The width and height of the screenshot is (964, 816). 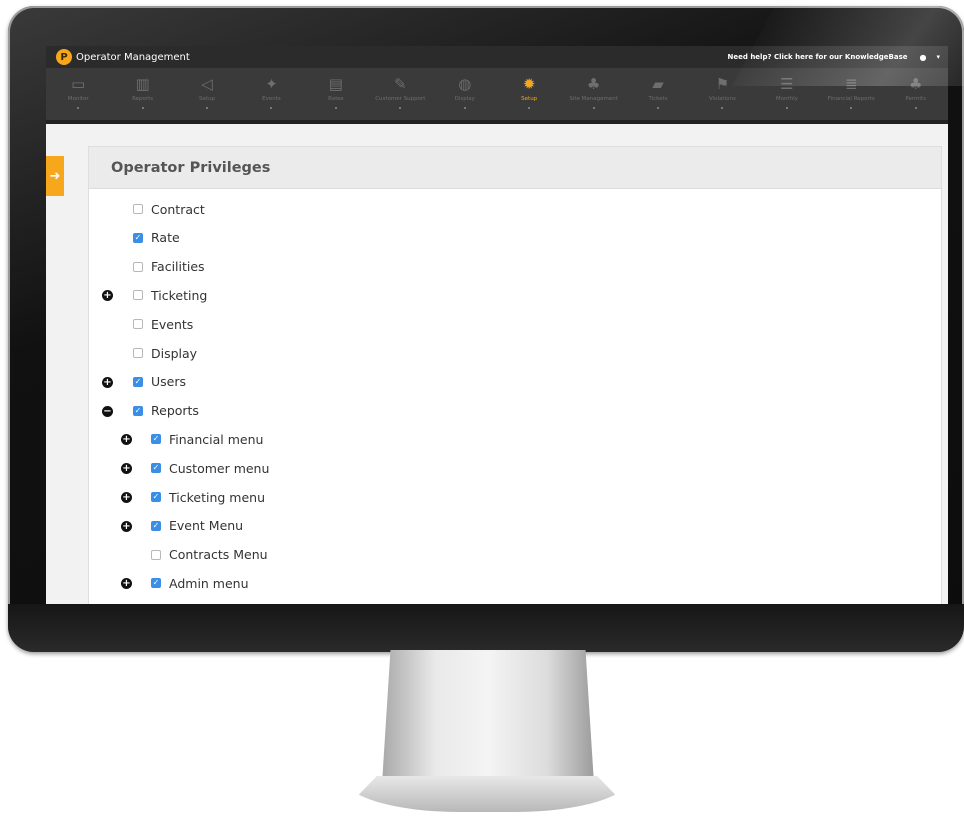 I want to click on monitor-base, so click(x=487, y=794).